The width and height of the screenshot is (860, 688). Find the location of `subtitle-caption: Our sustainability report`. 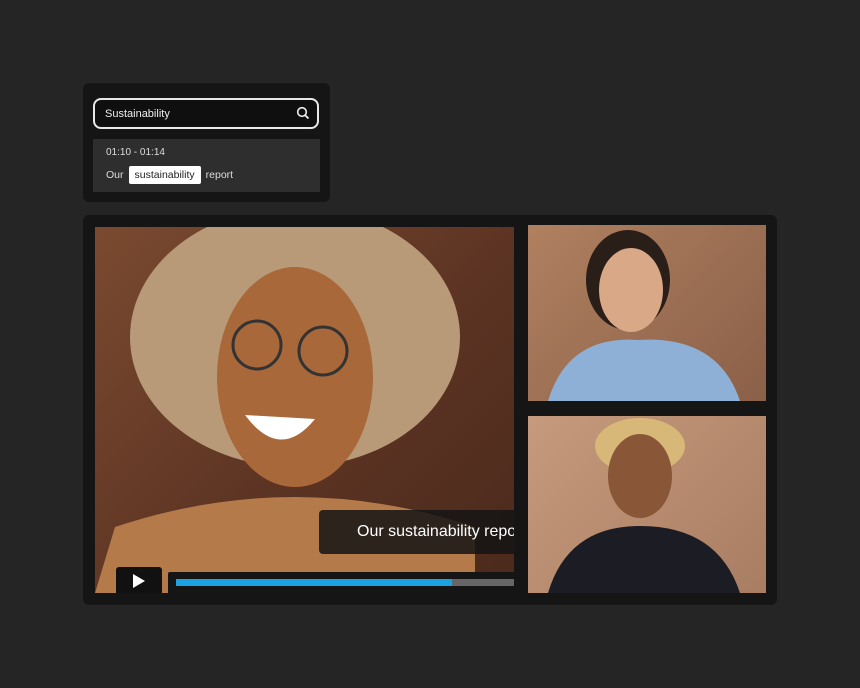

subtitle-caption: Our sustainability report is located at coordinates (416, 532).